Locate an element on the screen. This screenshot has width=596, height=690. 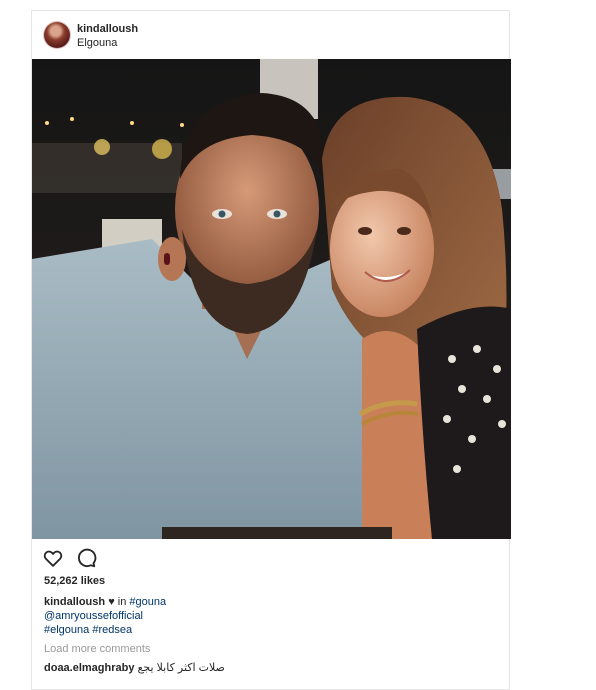
comment-item: doaa.elmaghraby صلات اكثر كابلا يجع is located at coordinates (134, 667).